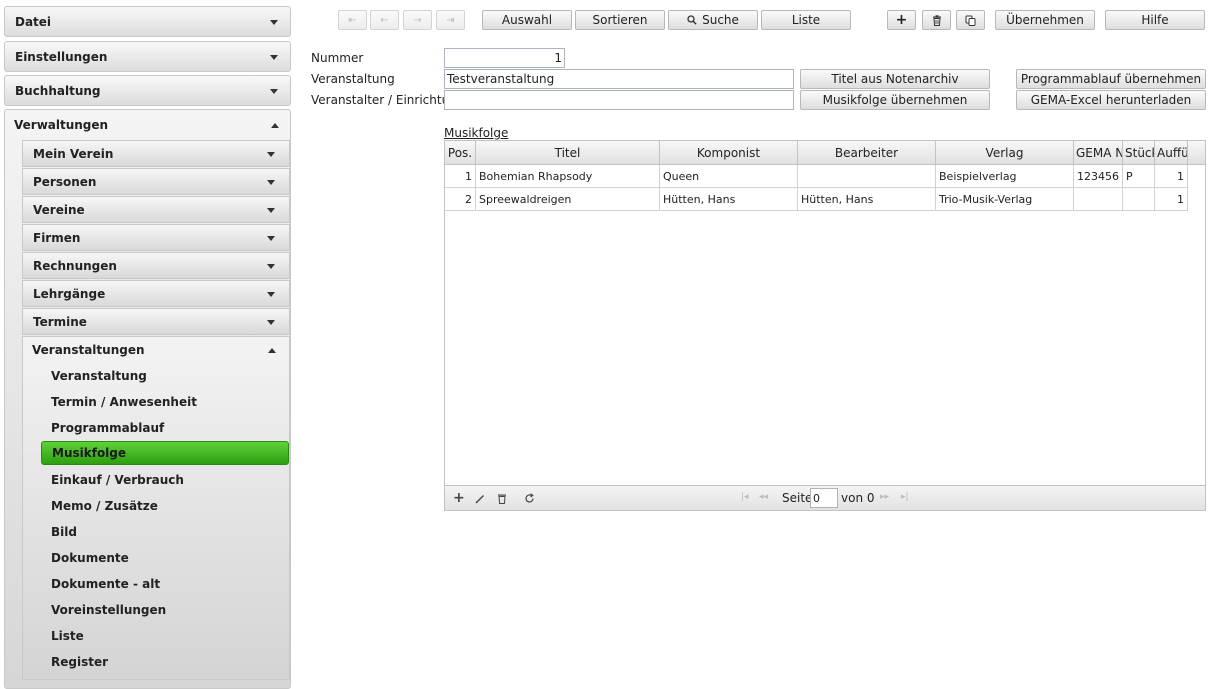  Describe the element at coordinates (165, 558) in the screenshot. I see `sidebar-item-dokumente: Dokumente` at that location.